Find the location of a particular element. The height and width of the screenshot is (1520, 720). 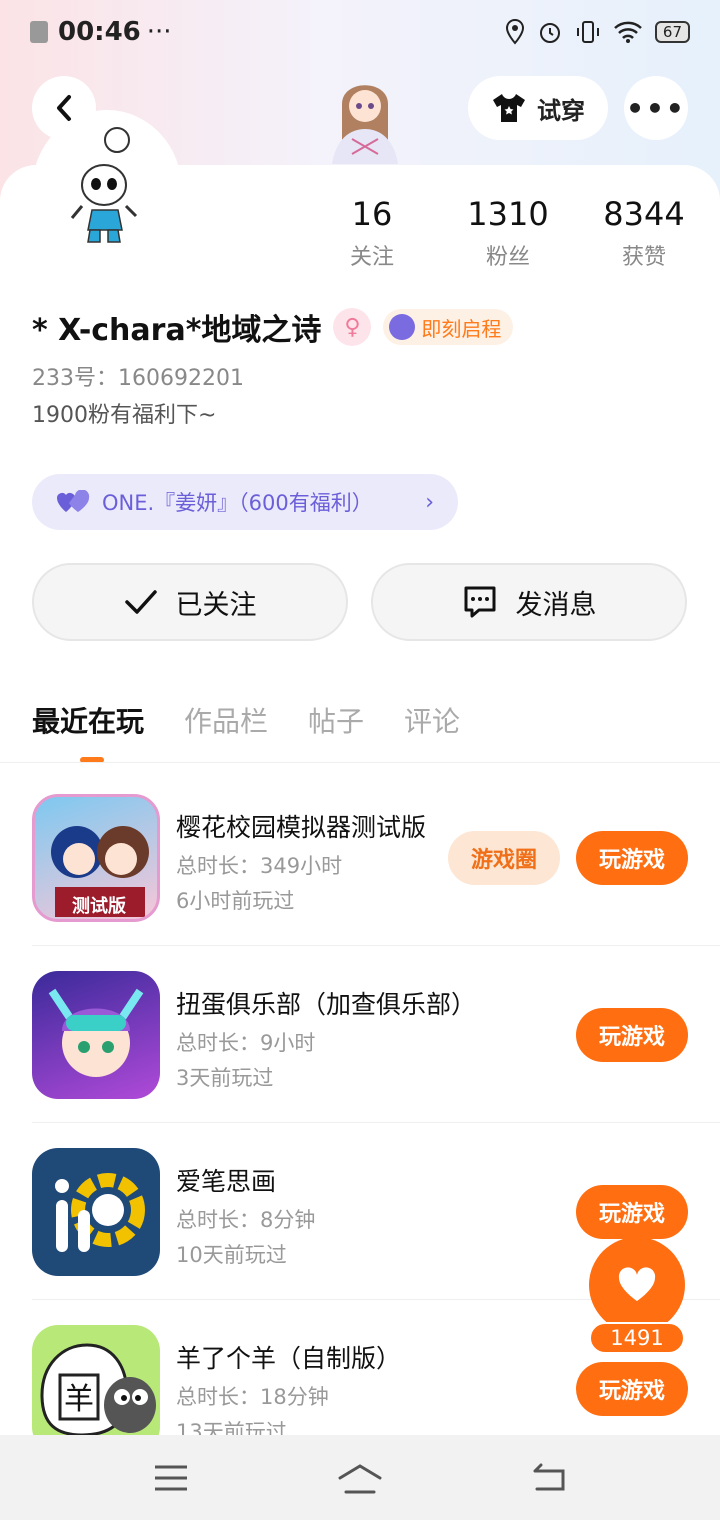

try-on-button: 试穿 is located at coordinates (538, 108).